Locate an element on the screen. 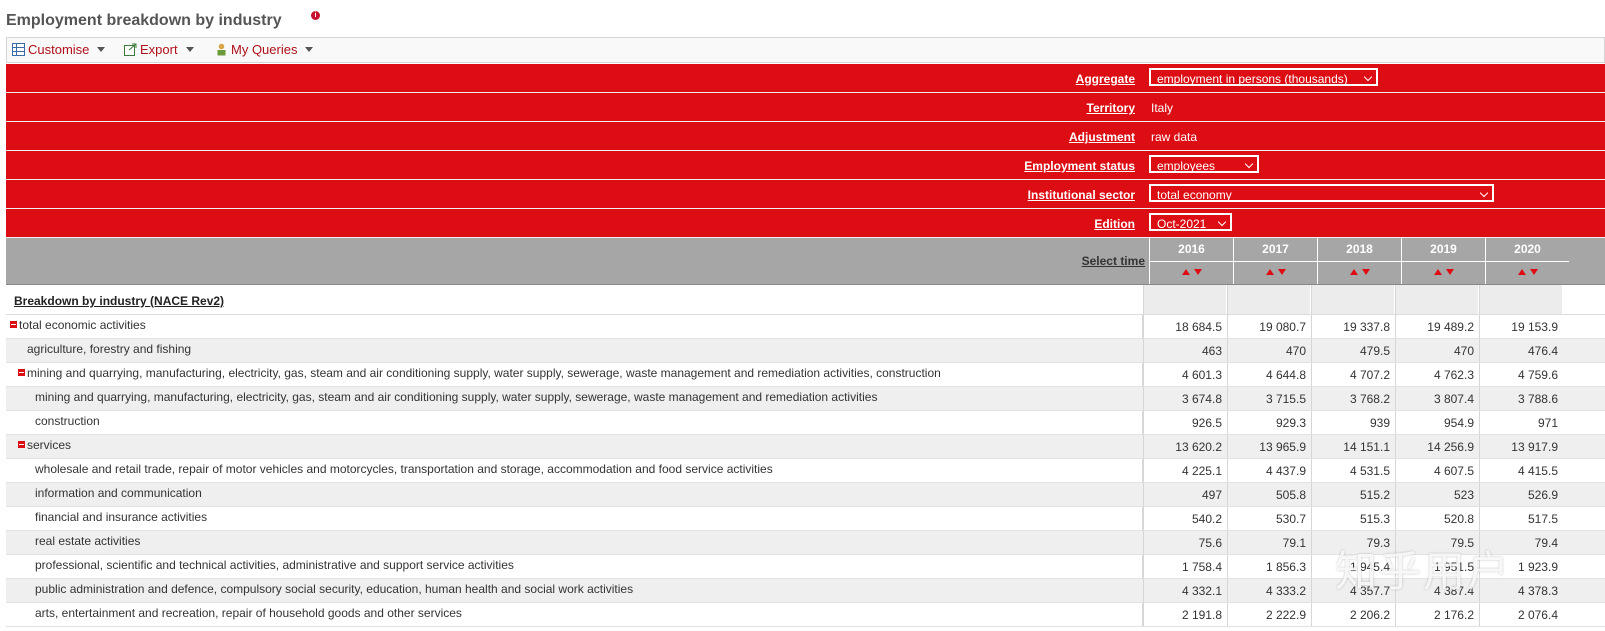  value-cell: 79.1 is located at coordinates (1268, 542).